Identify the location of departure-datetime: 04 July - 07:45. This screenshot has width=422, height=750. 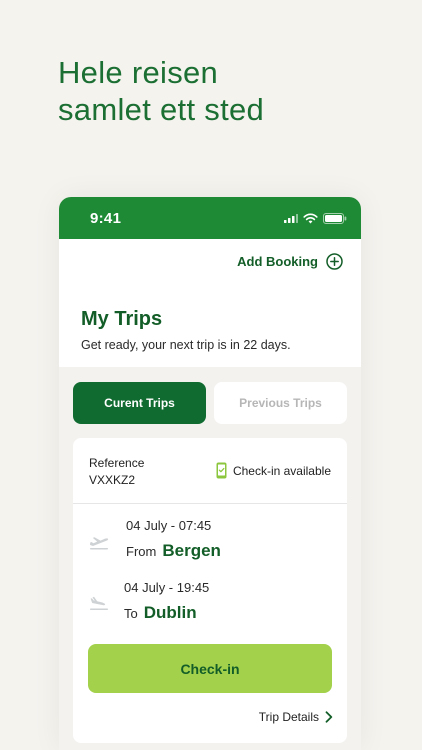
(169, 525).